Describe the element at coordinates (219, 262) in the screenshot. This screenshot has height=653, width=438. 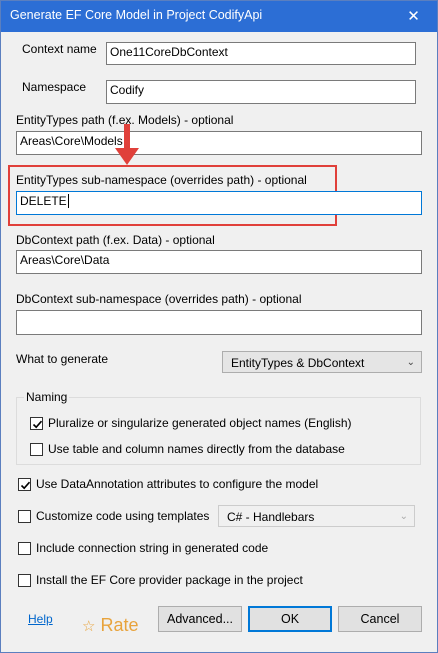
I see `dbcontext-path-input: Areas\Core\Data` at that location.